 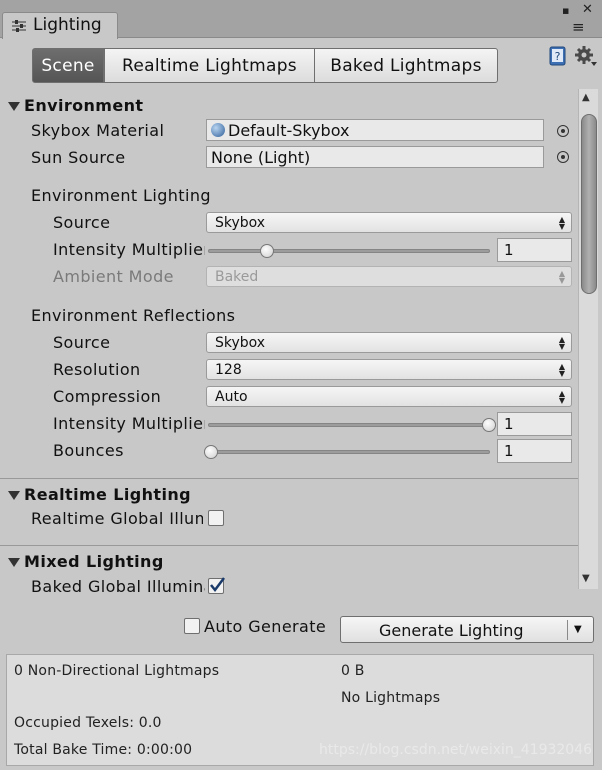 I want to click on environment-foldout-icon, so click(x=14, y=106).